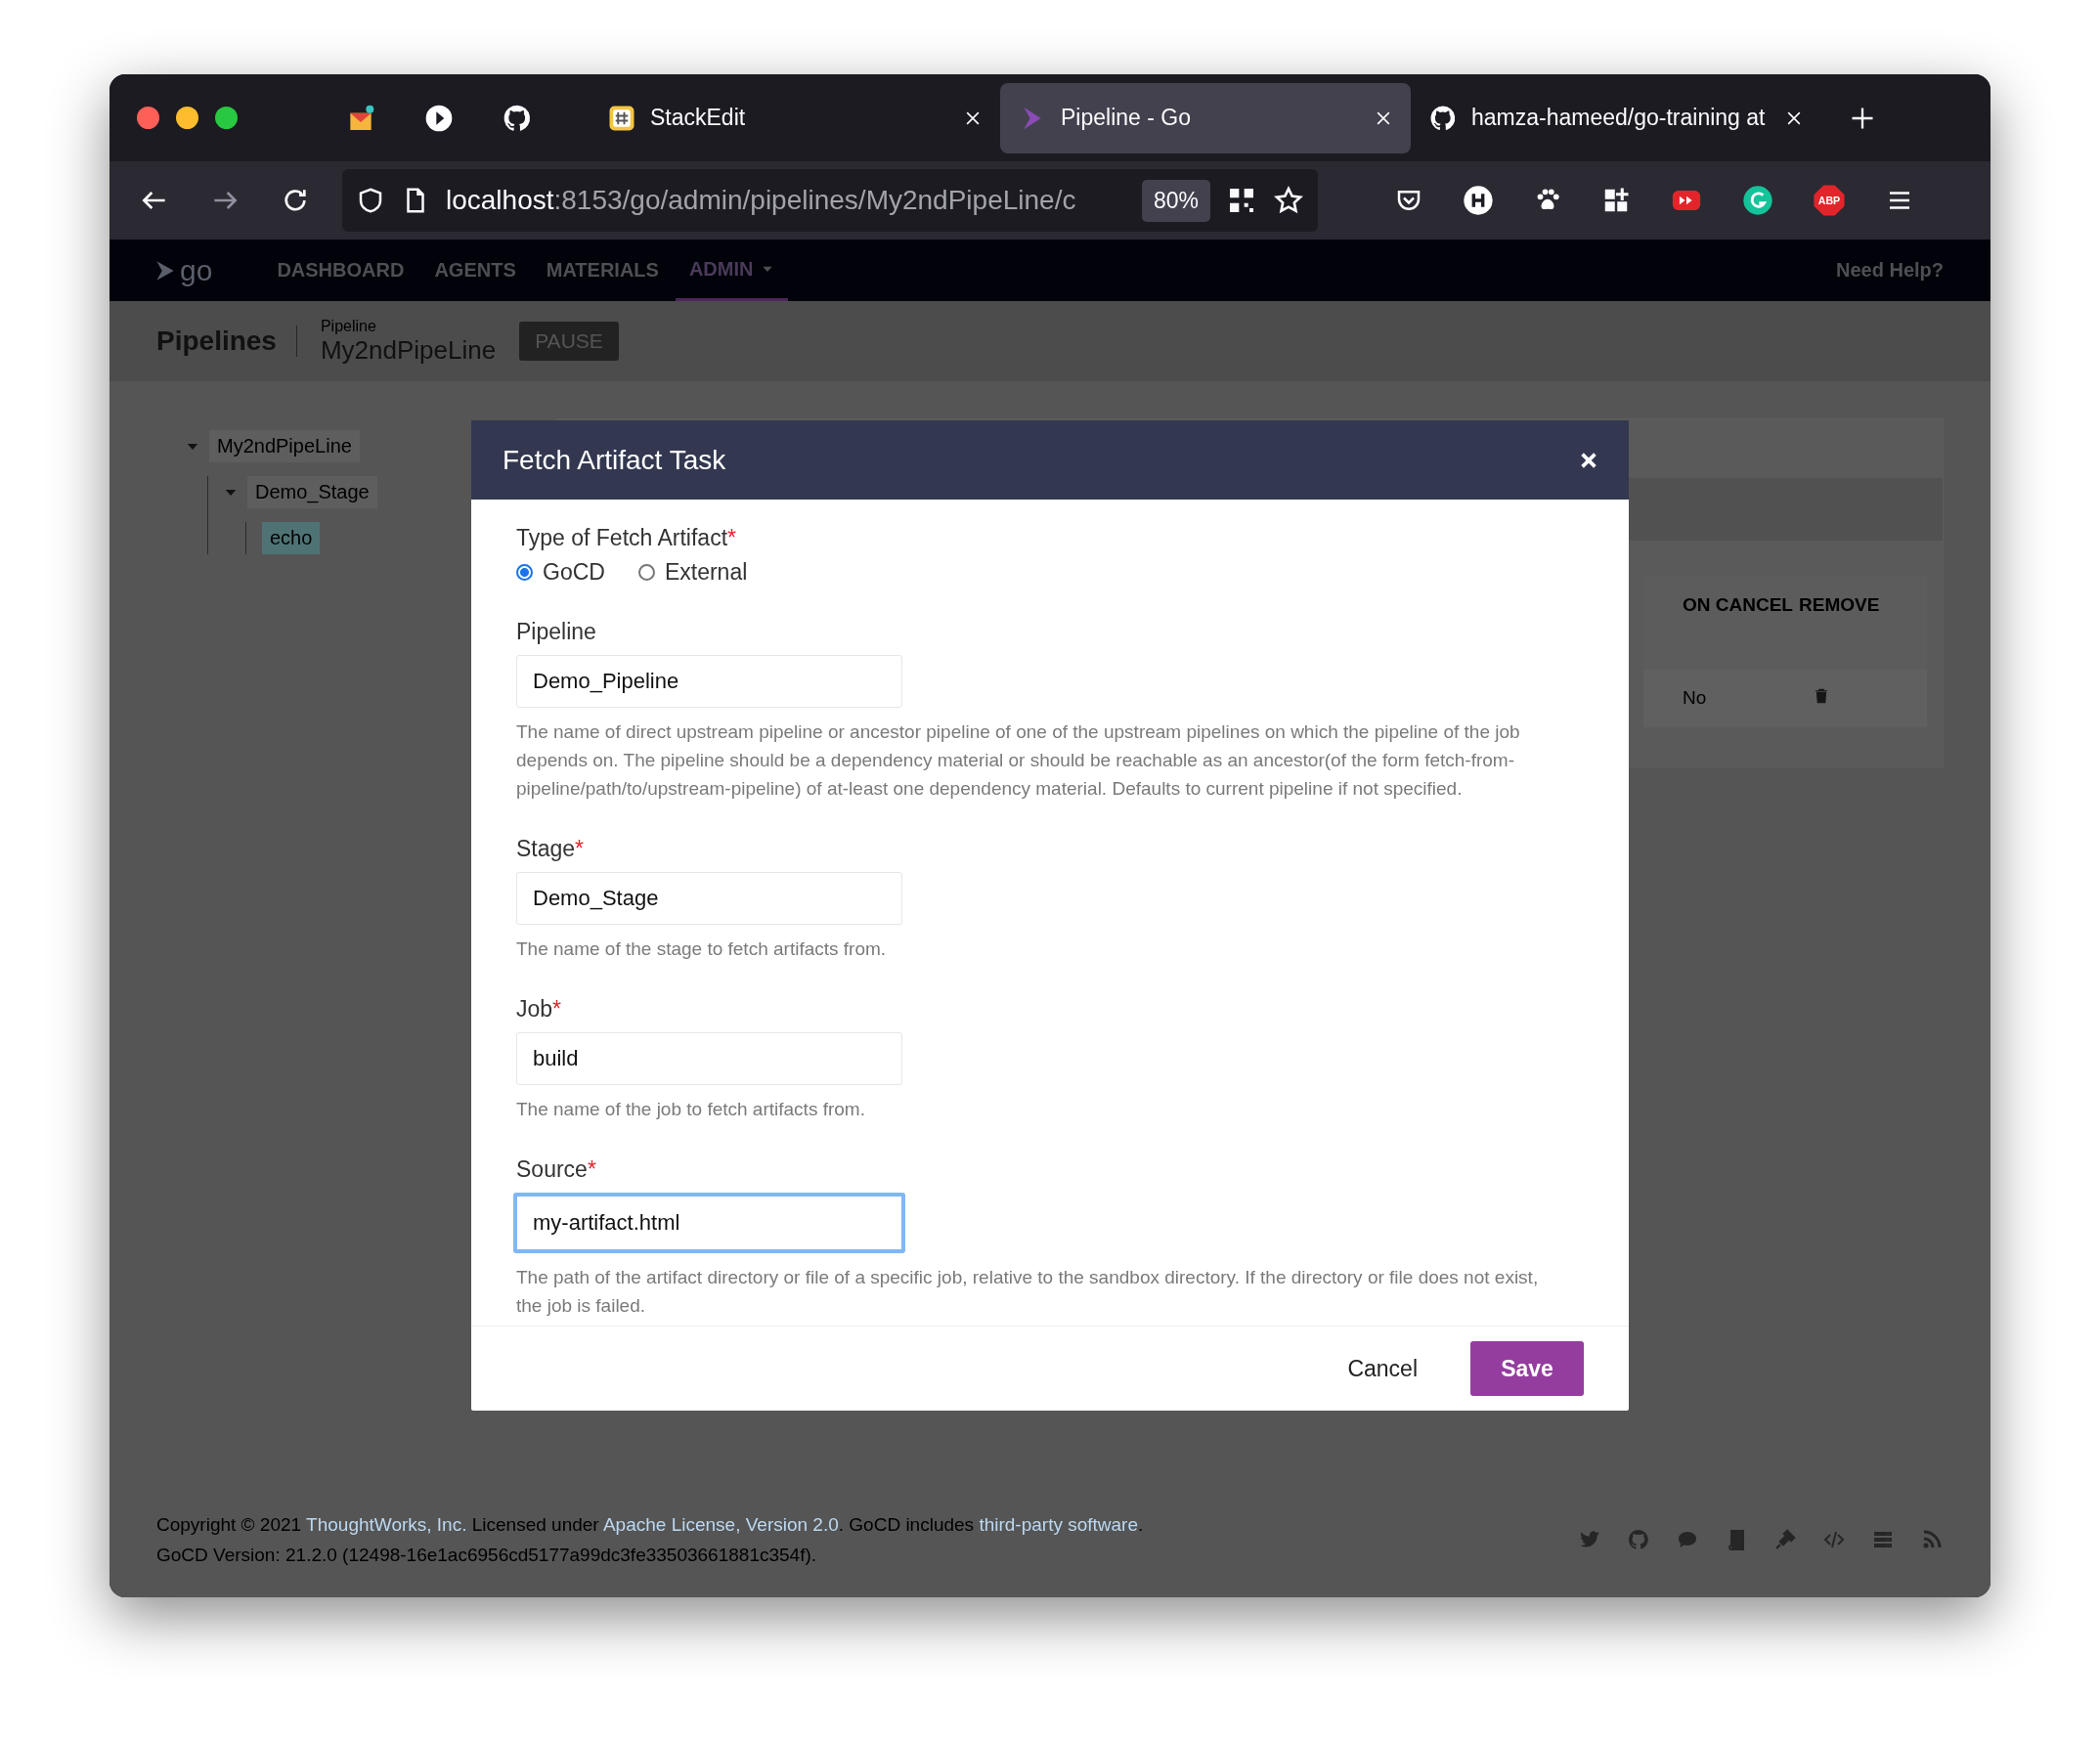  What do you see at coordinates (721, 1524) in the screenshot?
I see `footer-link: Apache License, Version 2.0` at bounding box center [721, 1524].